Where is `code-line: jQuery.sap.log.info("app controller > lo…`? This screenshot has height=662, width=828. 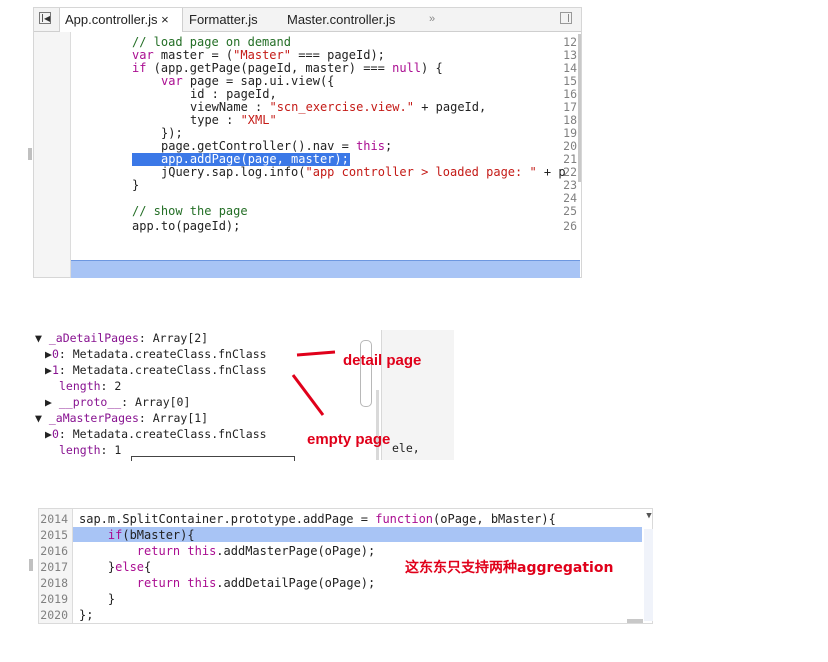 code-line: jQuery.sap.log.info("app controller > lo… is located at coordinates (363, 172).